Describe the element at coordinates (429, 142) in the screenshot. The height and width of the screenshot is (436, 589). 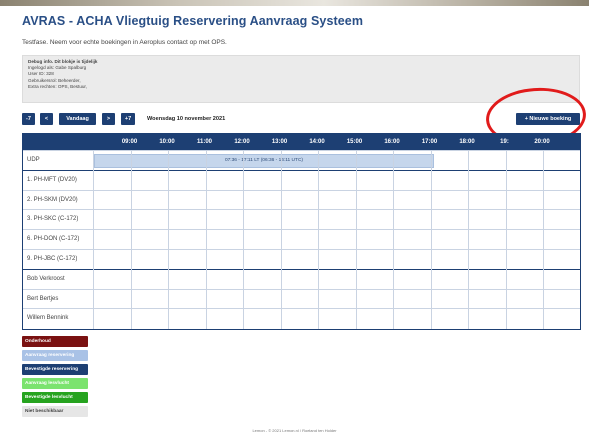
I see `hour-label: 17:00` at that location.